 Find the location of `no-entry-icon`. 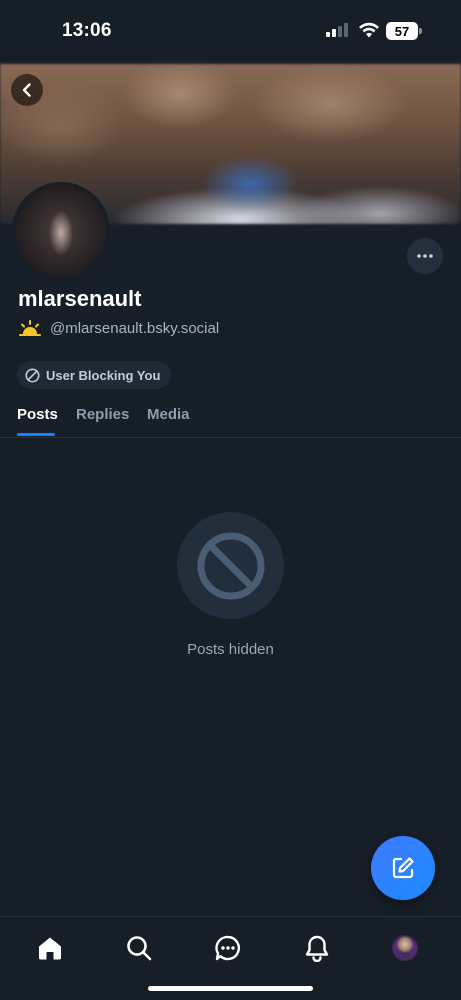

no-entry-icon is located at coordinates (230, 565).